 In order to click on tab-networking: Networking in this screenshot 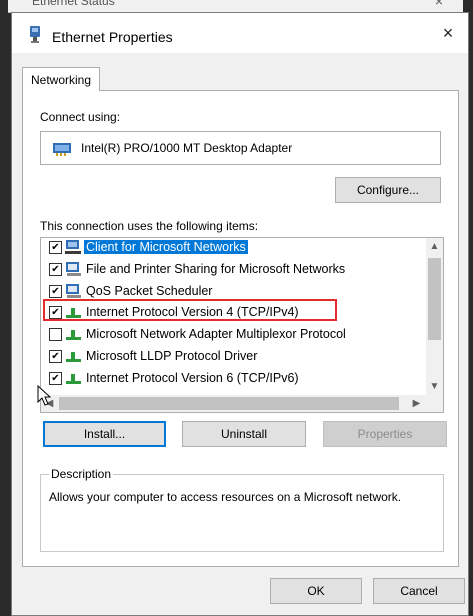, I will do `click(61, 79)`.